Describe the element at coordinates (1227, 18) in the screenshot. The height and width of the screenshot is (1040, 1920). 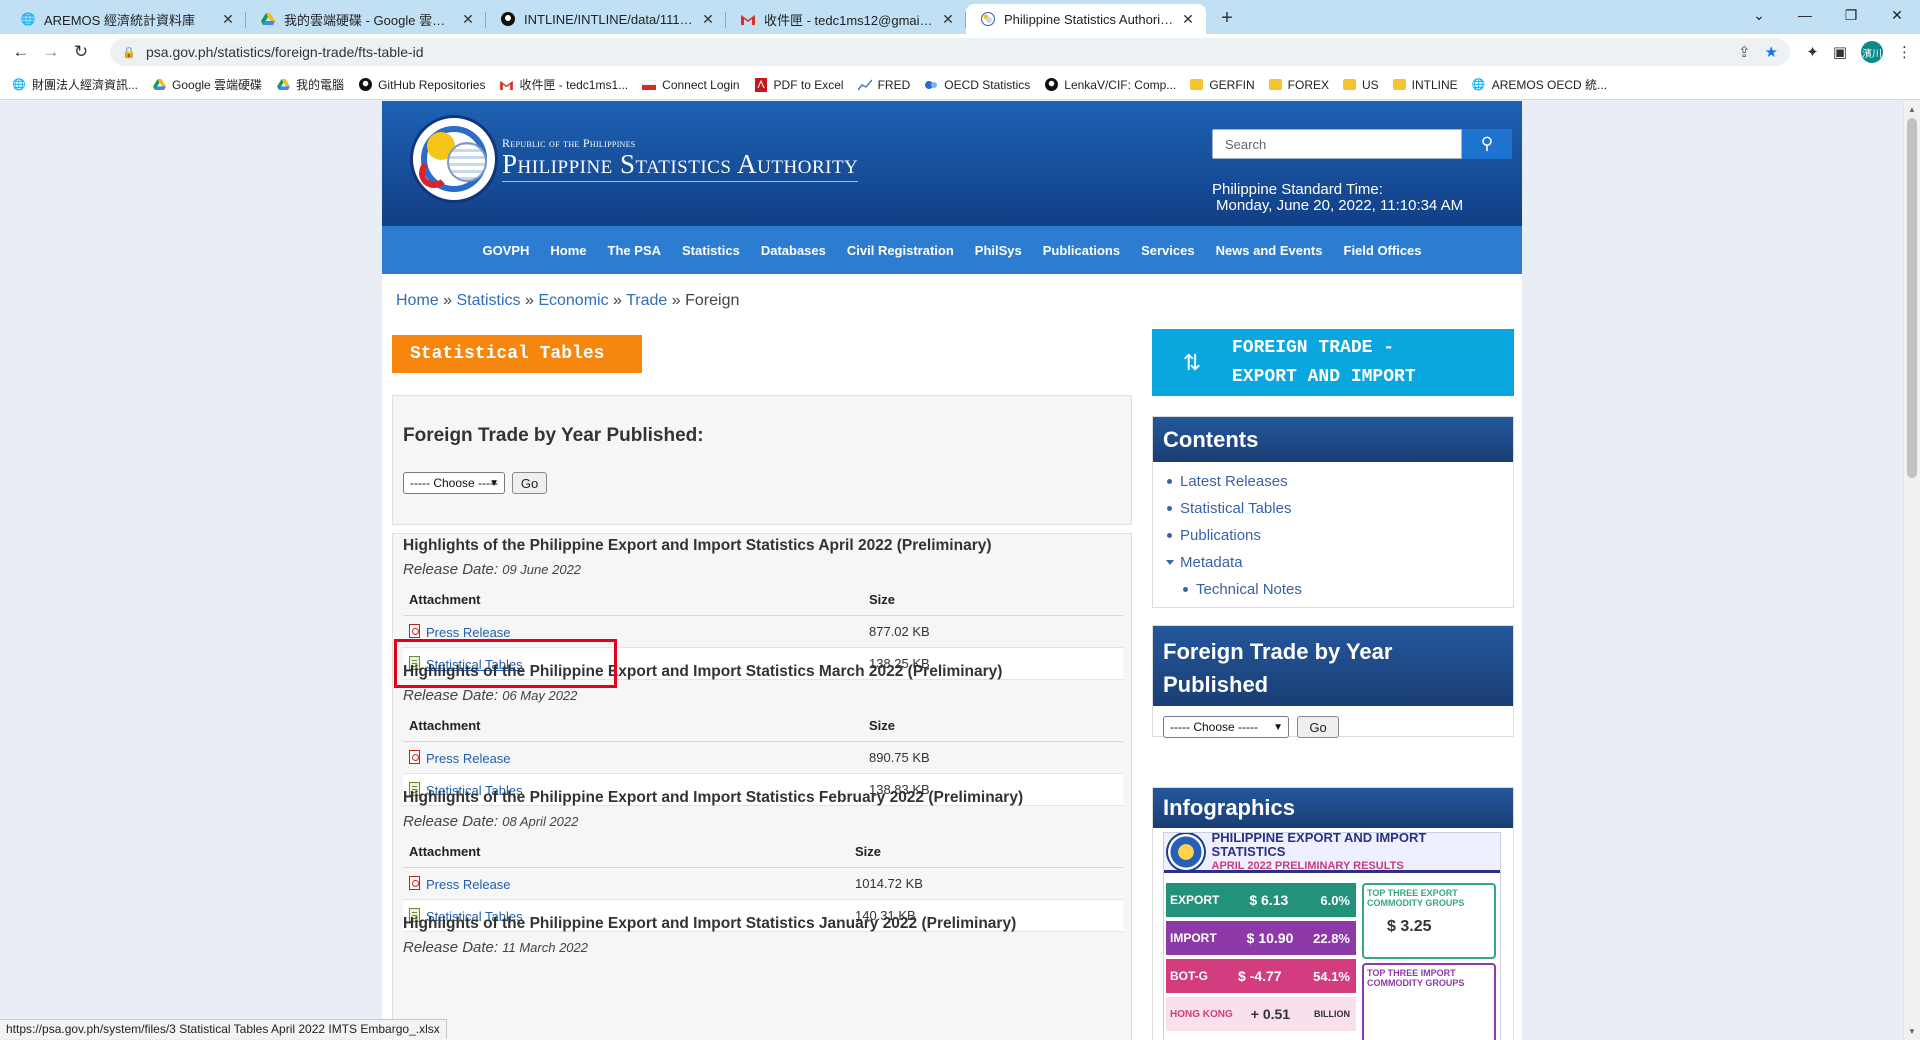
I see `new-tab-button: +` at that location.